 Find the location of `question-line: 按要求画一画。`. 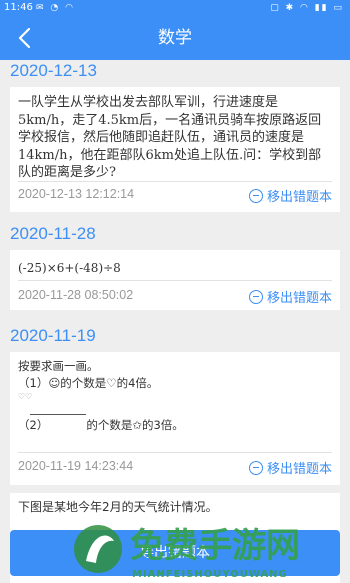

question-line: 按要求画一画。 is located at coordinates (58, 366).